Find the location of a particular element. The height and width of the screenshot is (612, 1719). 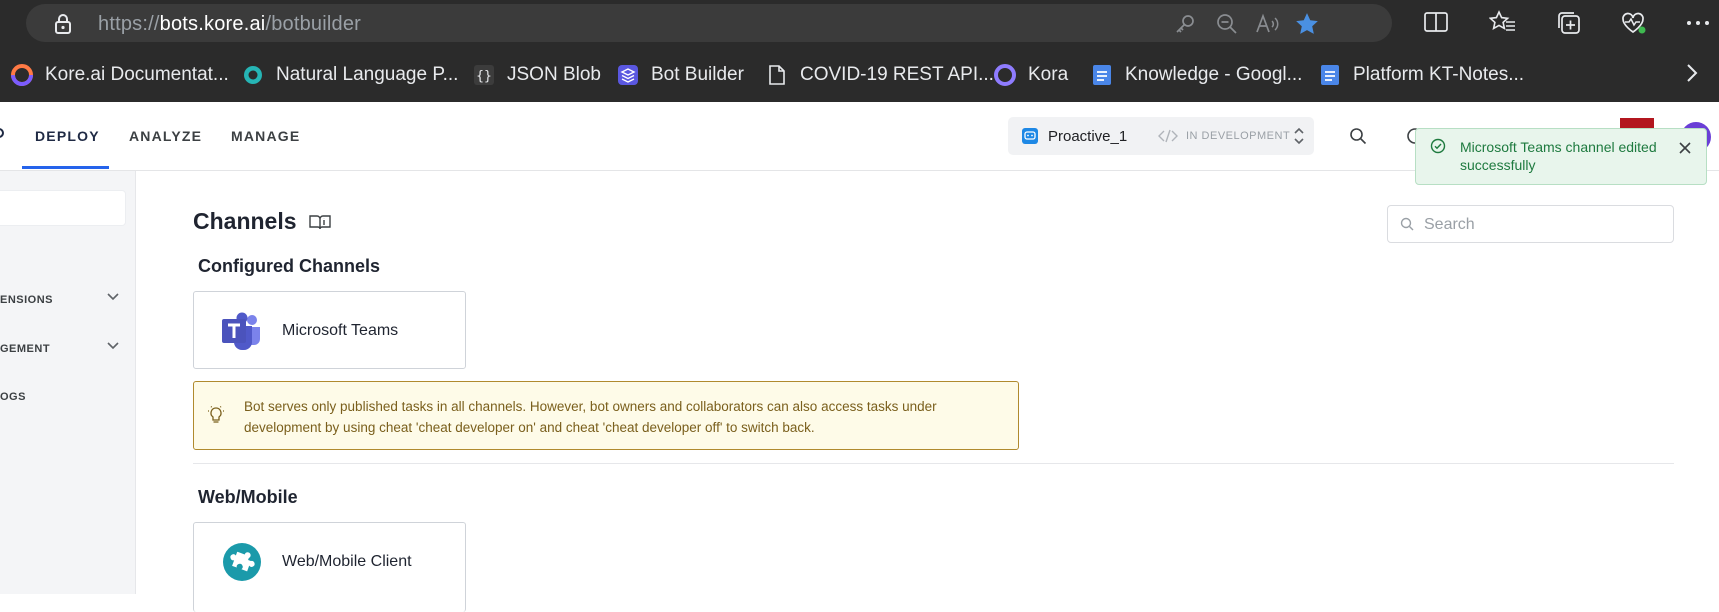

check-circle-icon is located at coordinates (1438, 148).